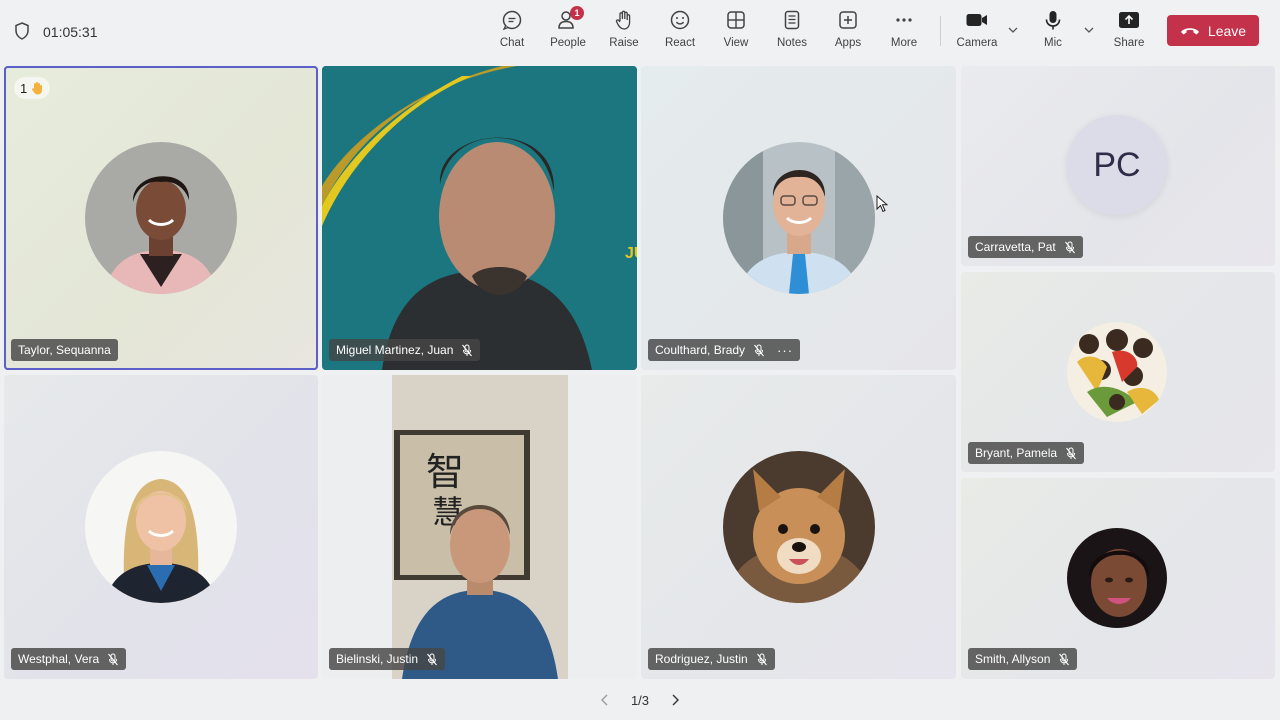  I want to click on react-label: React, so click(680, 43).